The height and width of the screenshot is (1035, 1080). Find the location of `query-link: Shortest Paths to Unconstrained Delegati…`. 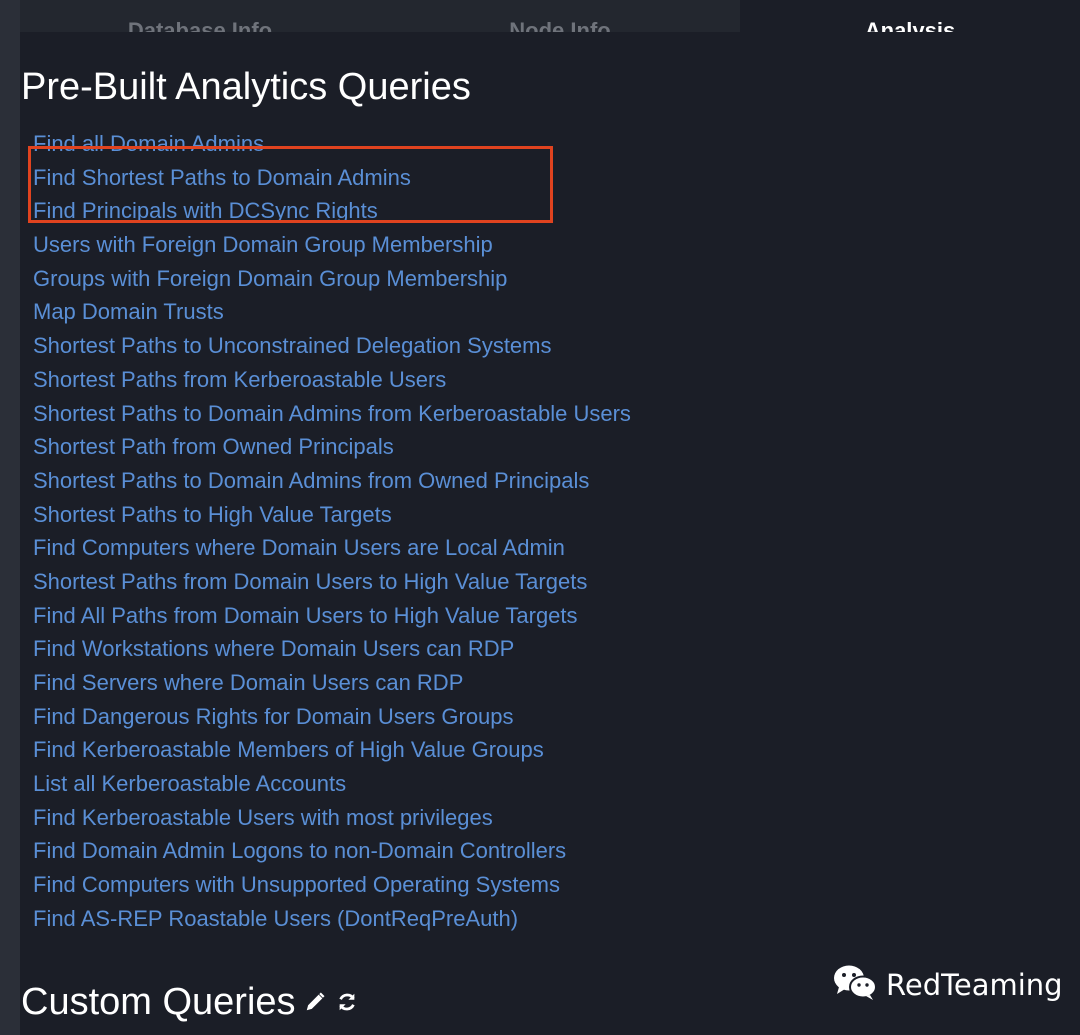

query-link: Shortest Paths to Unconstrained Delegati… is located at coordinates (332, 346).